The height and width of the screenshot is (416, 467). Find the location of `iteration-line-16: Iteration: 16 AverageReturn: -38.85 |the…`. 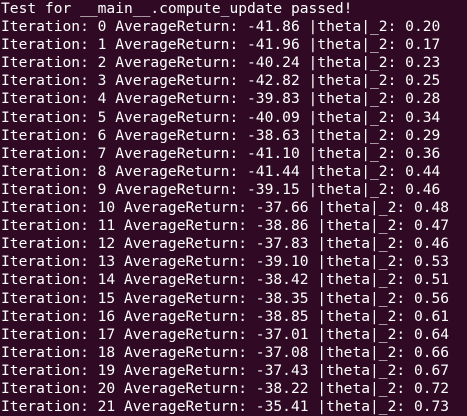

iteration-line-16: Iteration: 16 AverageReturn: -38.85 |the… is located at coordinates (225, 316).